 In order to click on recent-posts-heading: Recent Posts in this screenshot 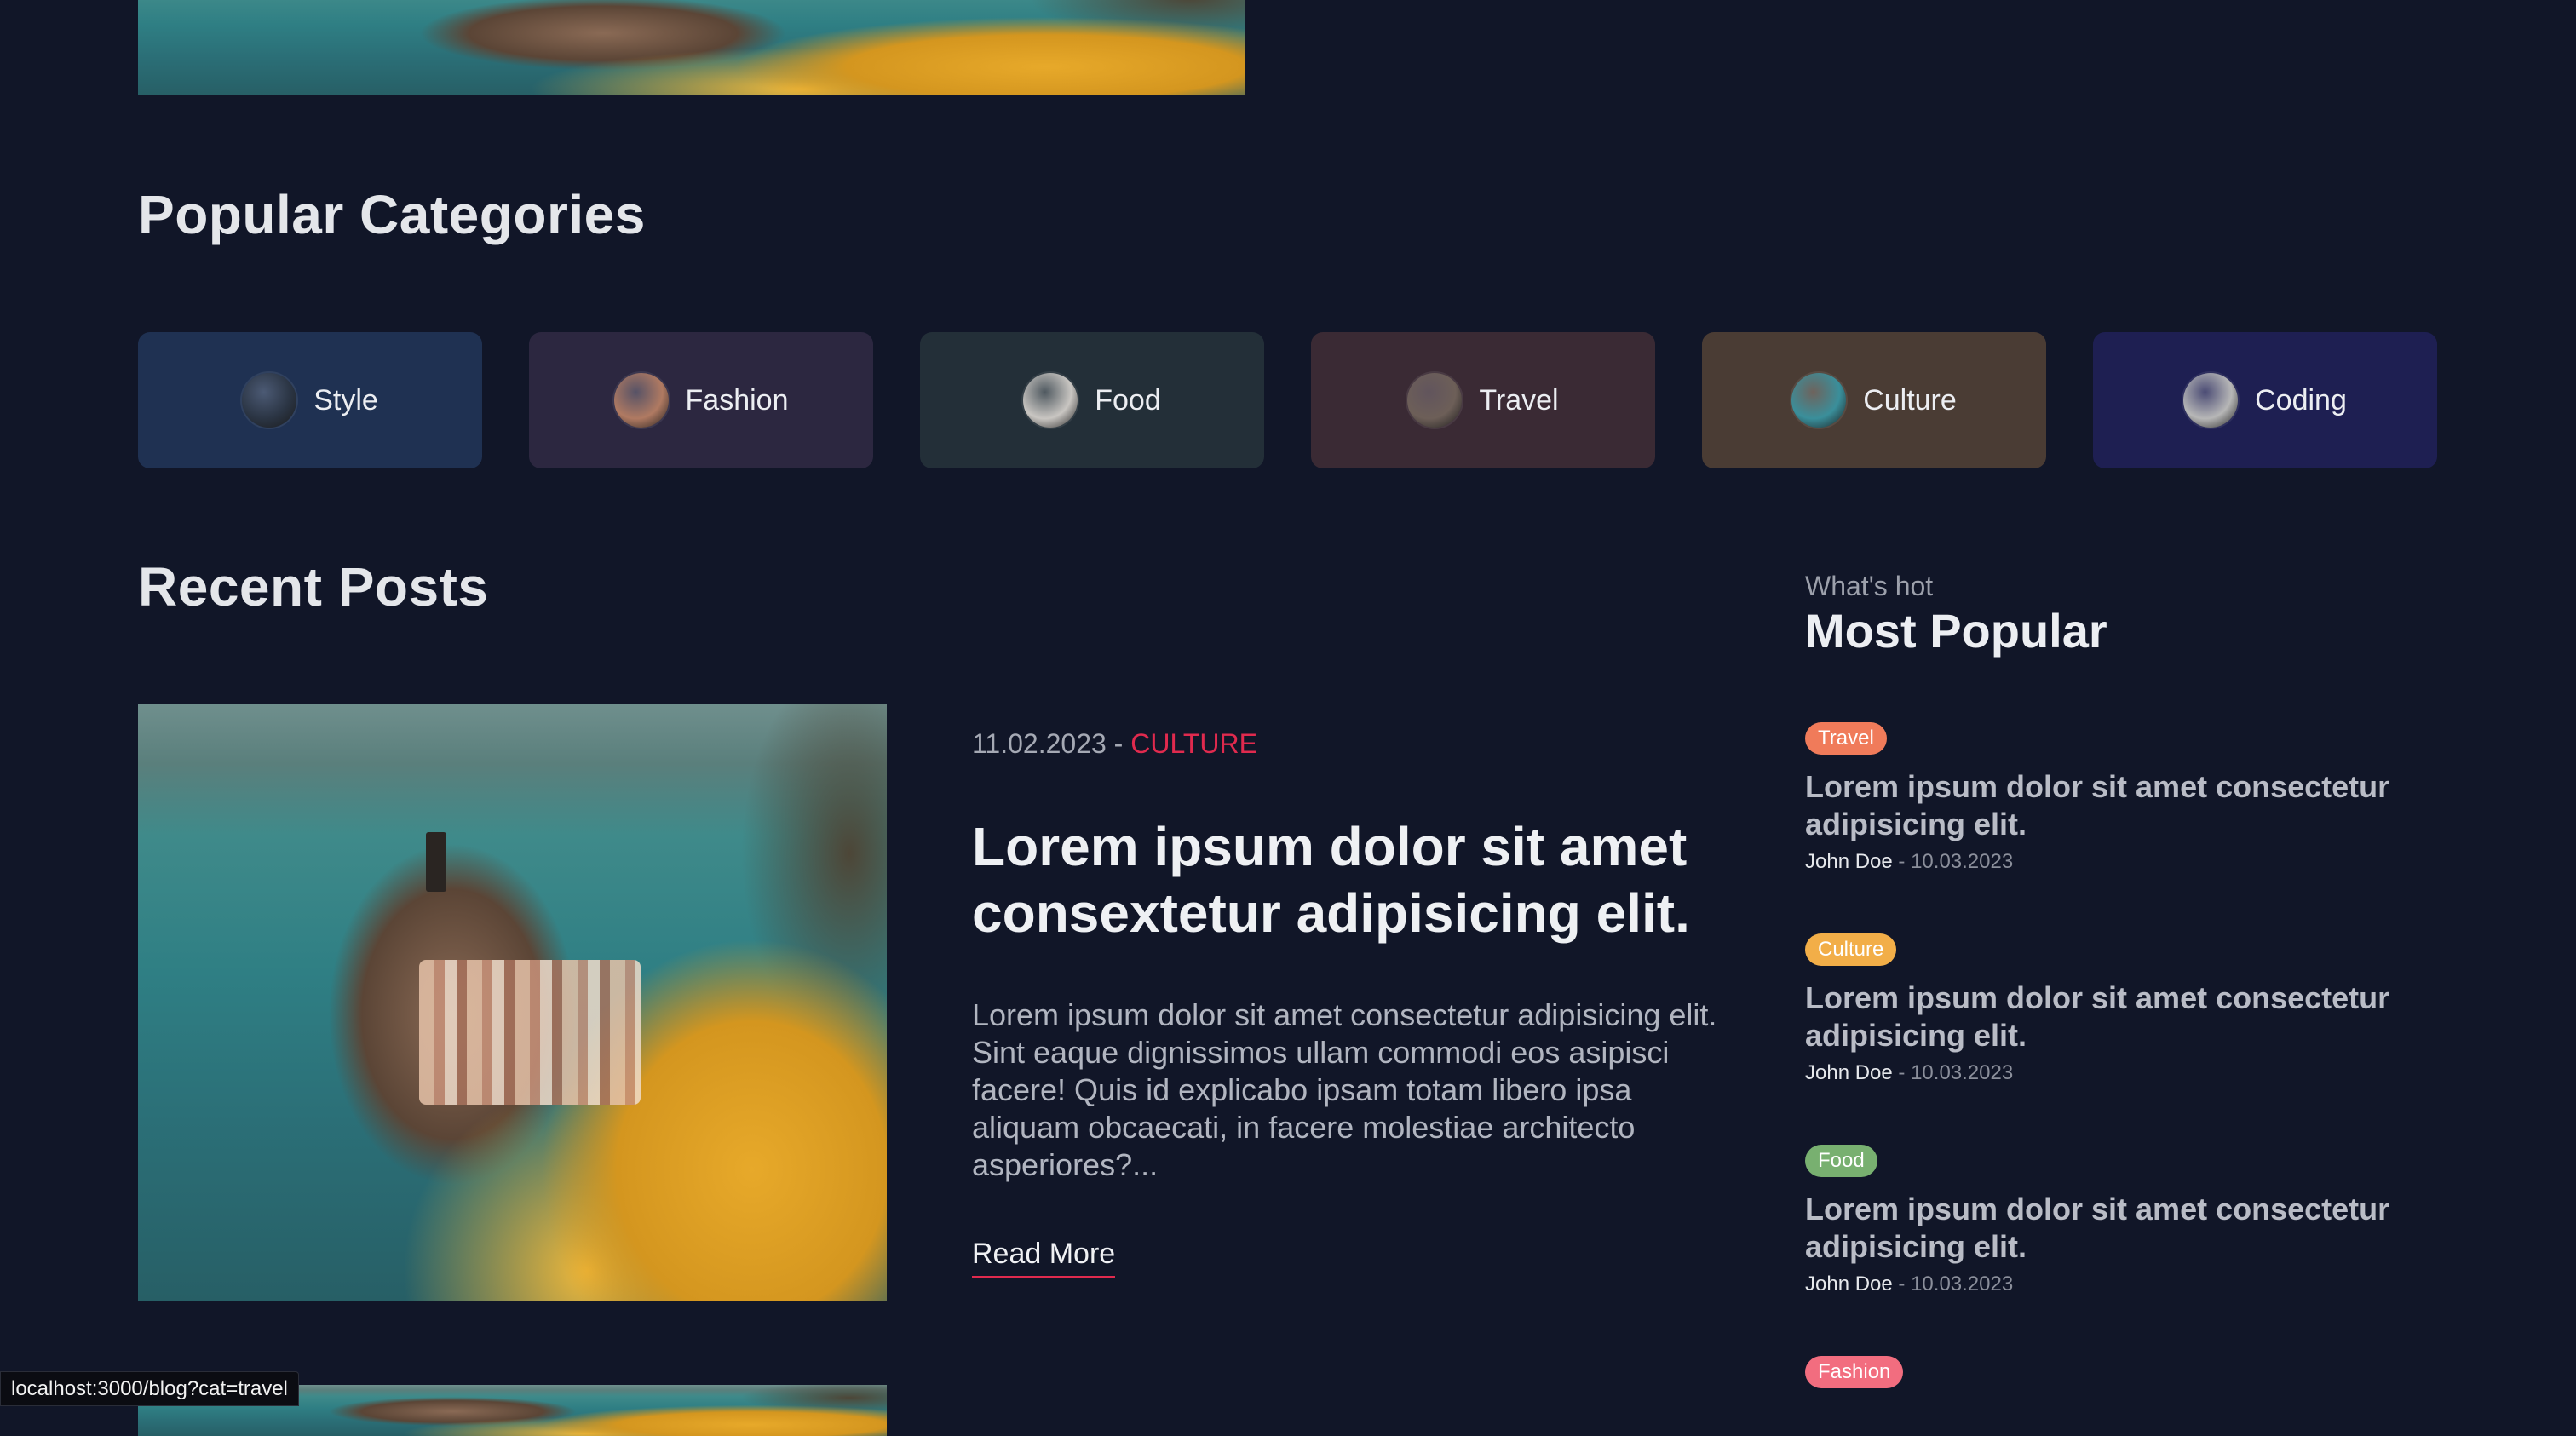, I will do `click(313, 586)`.